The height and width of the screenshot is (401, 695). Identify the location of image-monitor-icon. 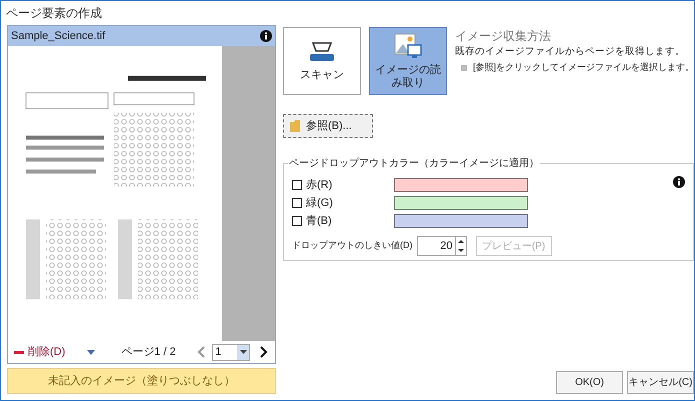
(408, 46).